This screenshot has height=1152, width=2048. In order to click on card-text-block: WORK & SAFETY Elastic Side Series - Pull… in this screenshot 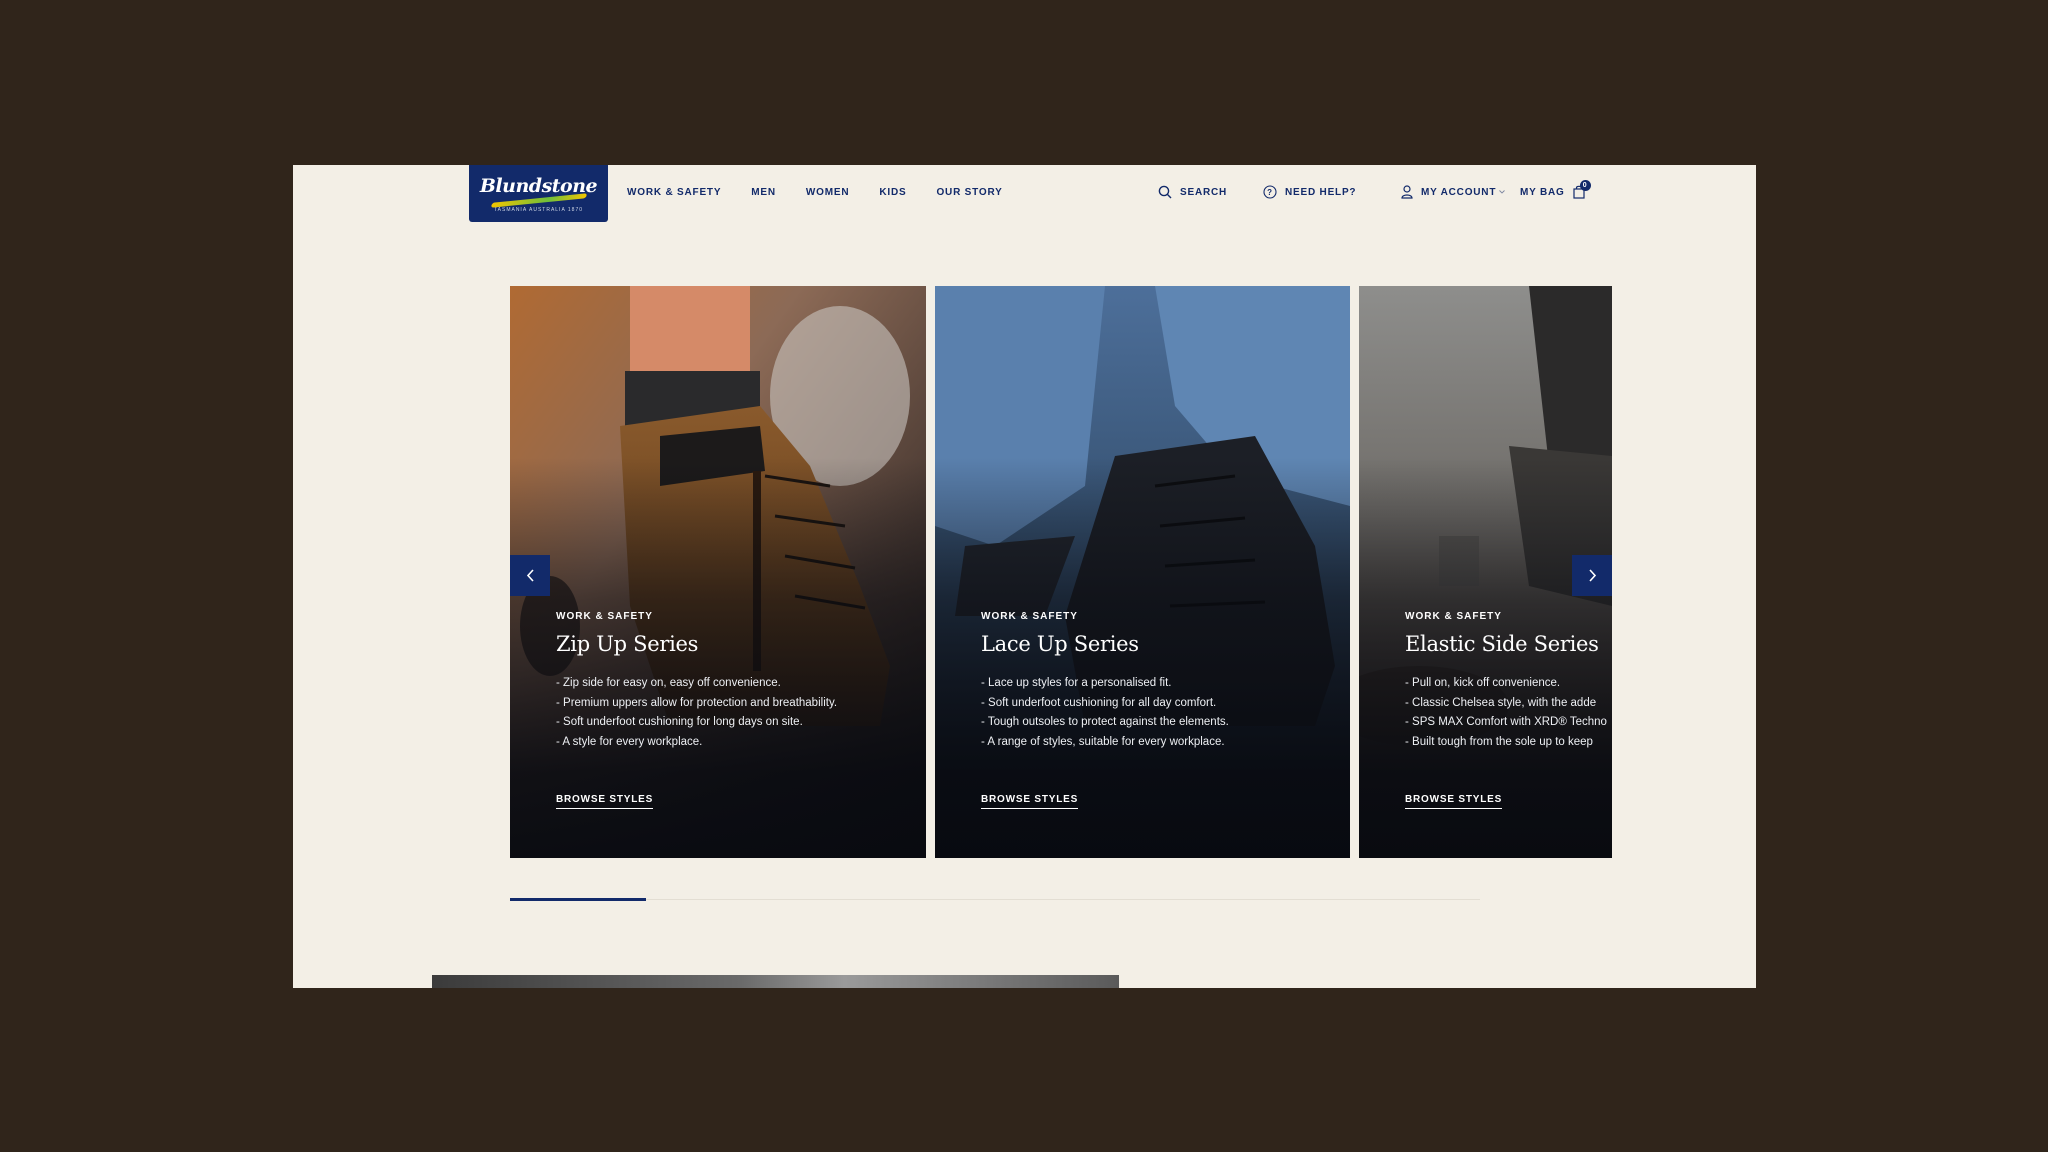, I will do `click(1508, 681)`.